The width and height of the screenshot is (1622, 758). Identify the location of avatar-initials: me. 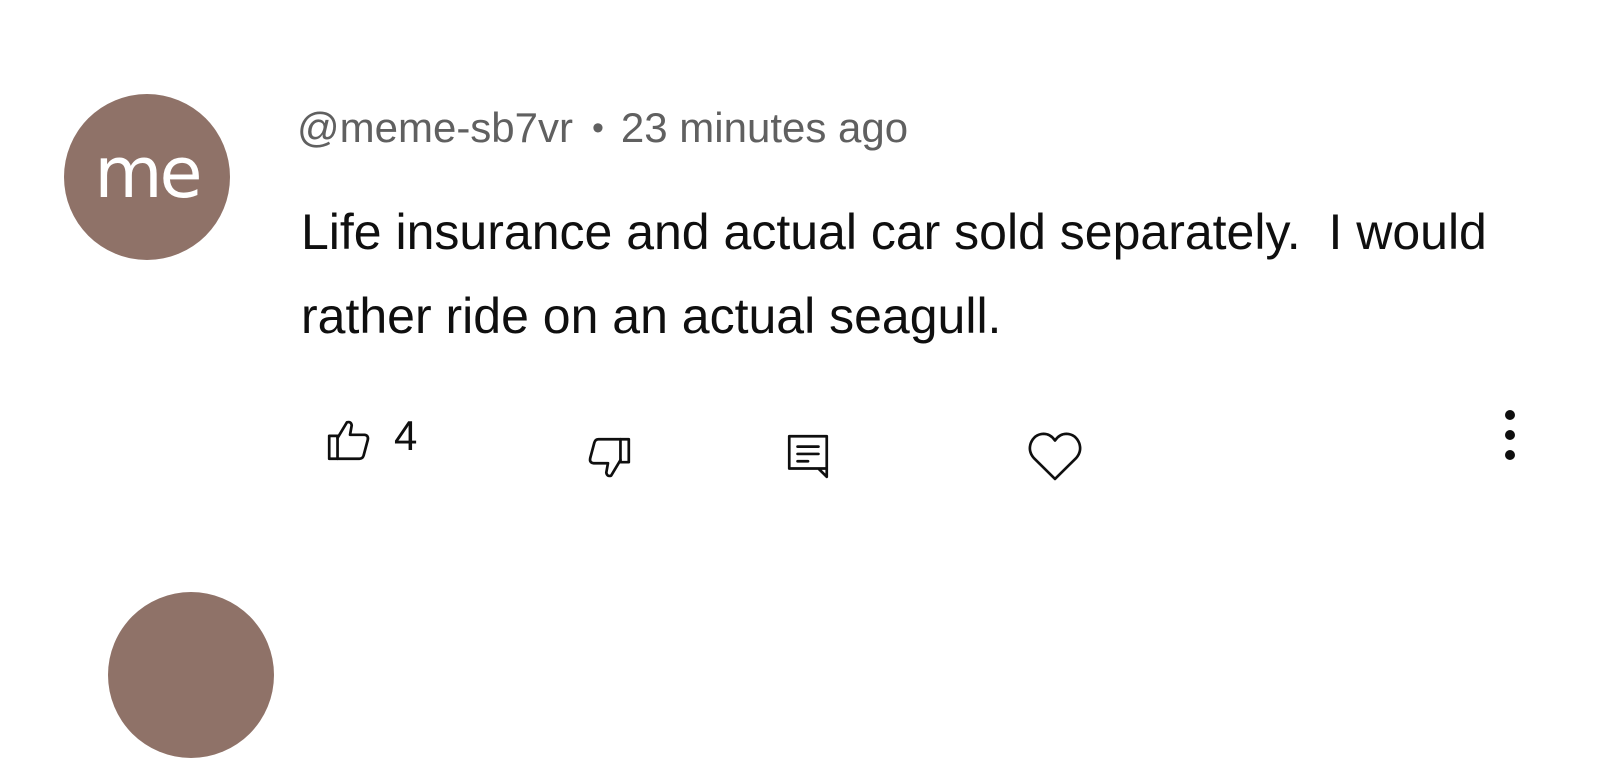
(148, 173).